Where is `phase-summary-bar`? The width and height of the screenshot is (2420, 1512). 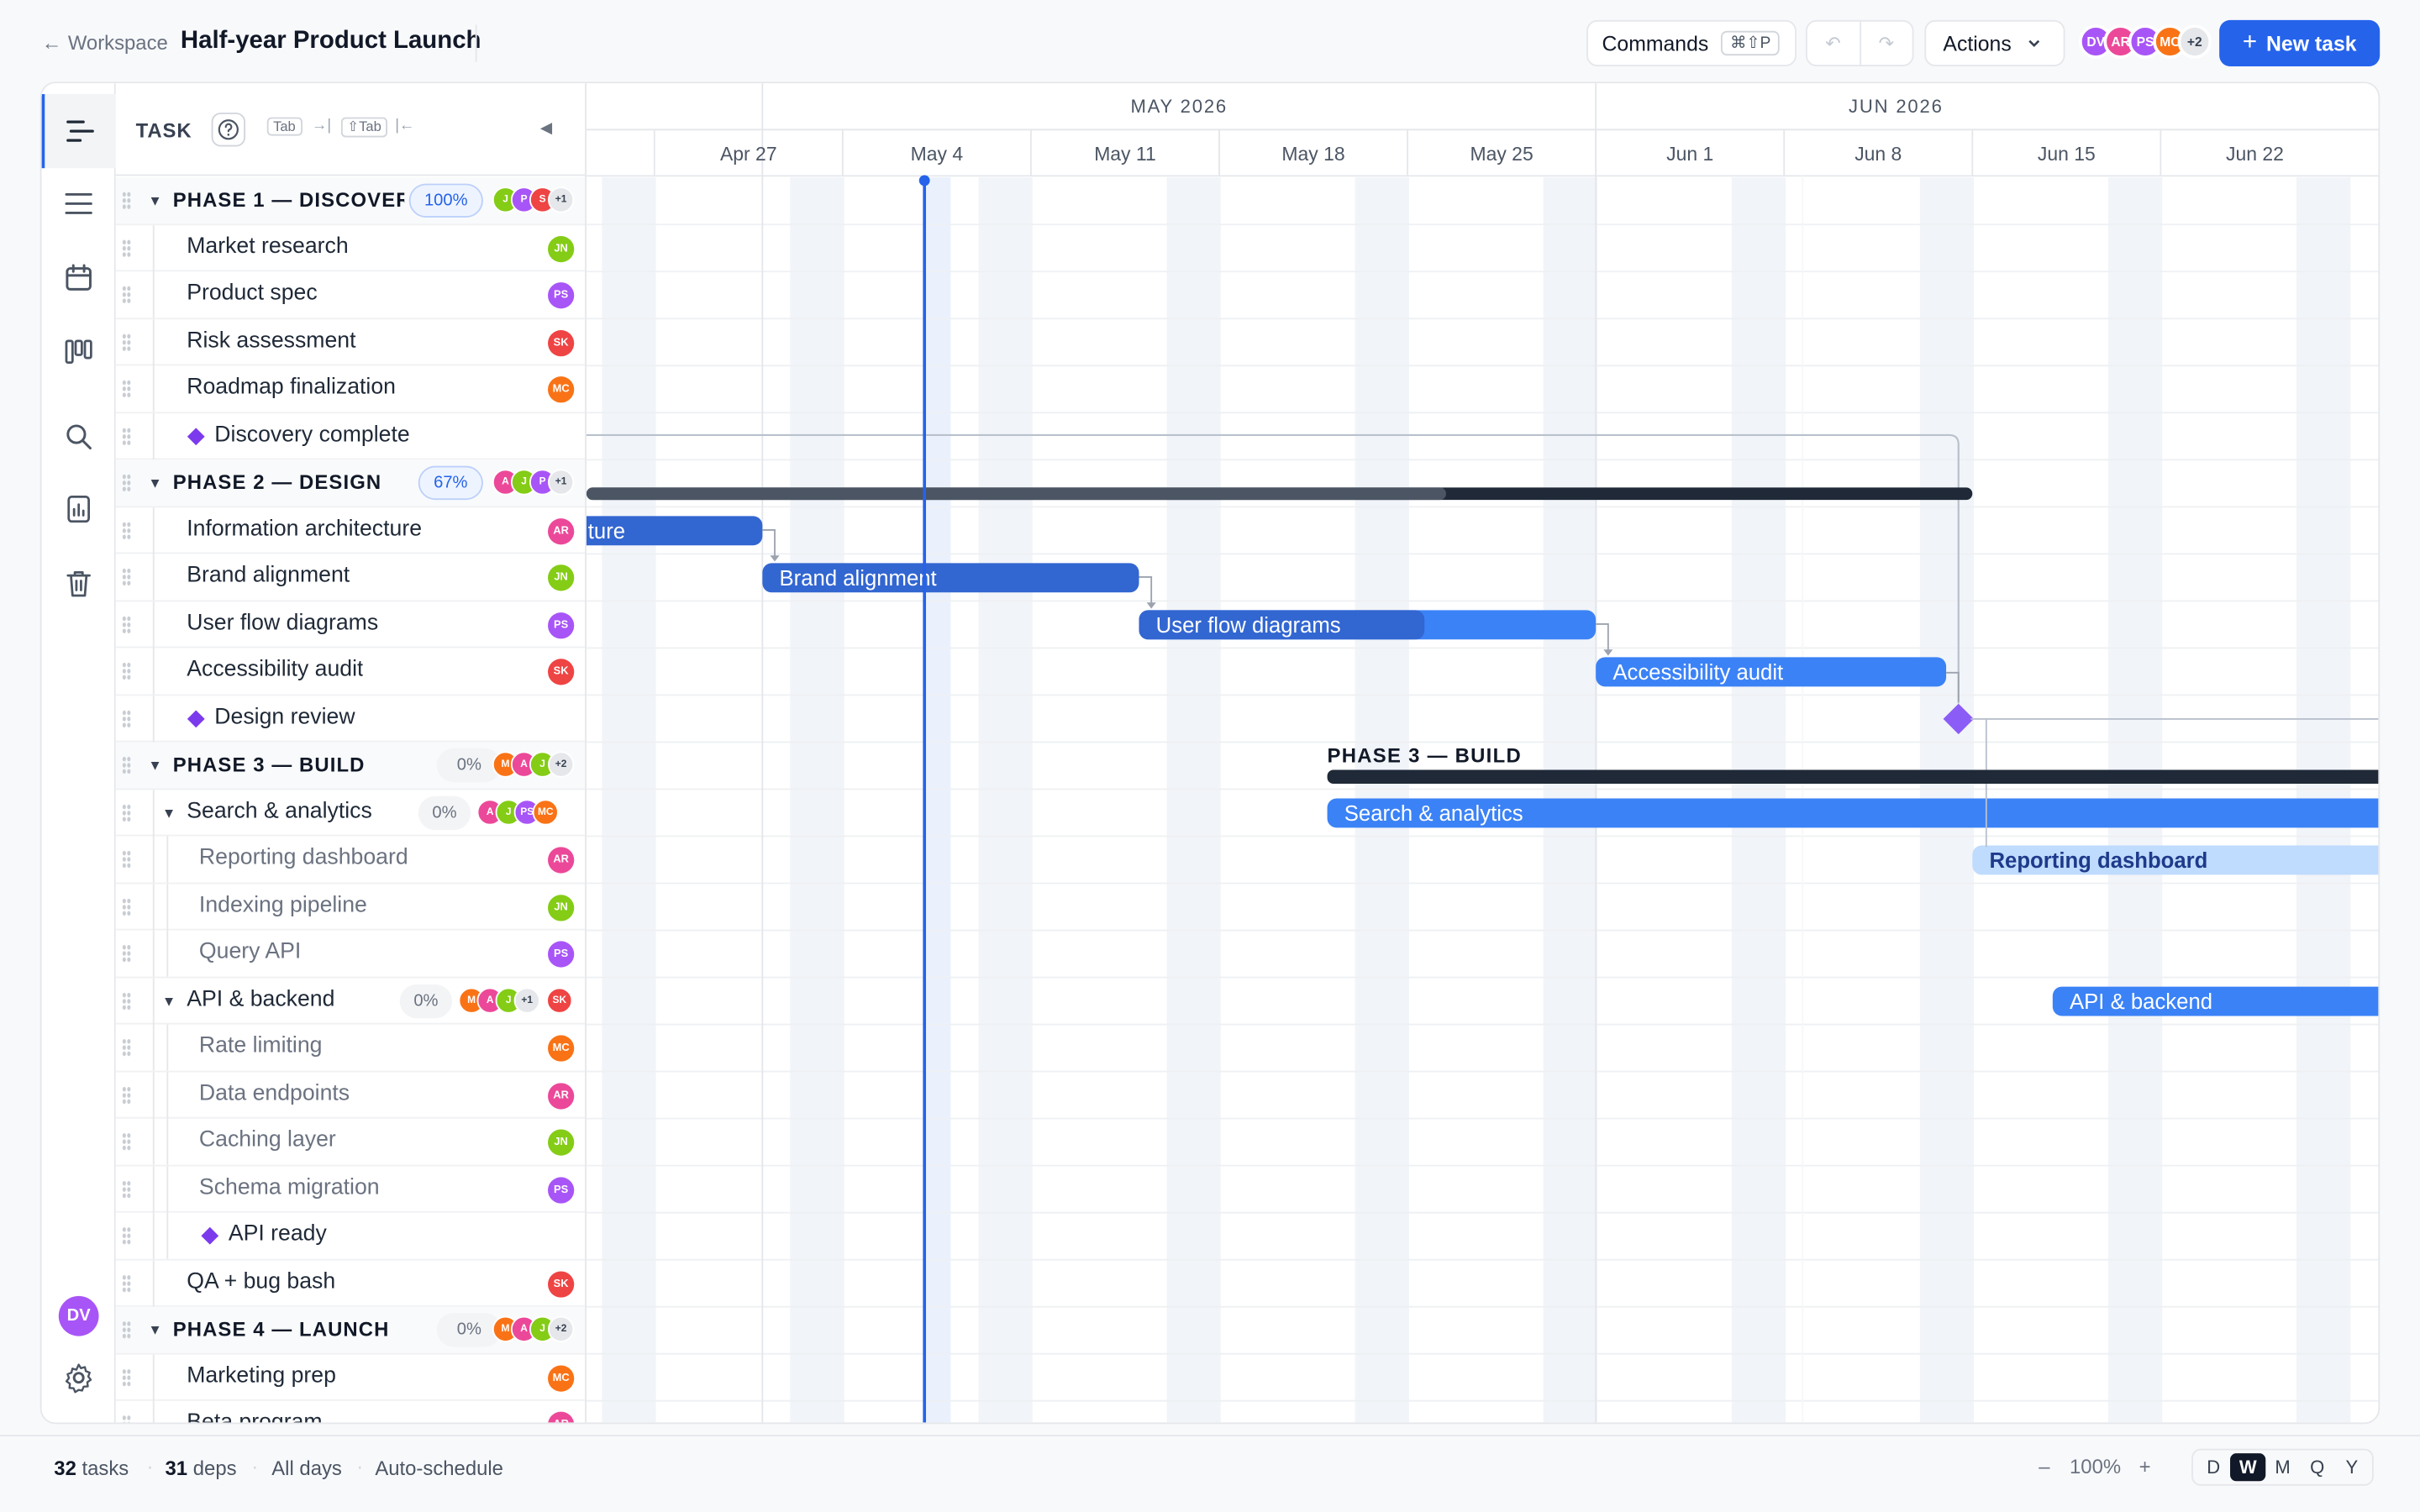
phase-summary-bar is located at coordinates (1854, 777).